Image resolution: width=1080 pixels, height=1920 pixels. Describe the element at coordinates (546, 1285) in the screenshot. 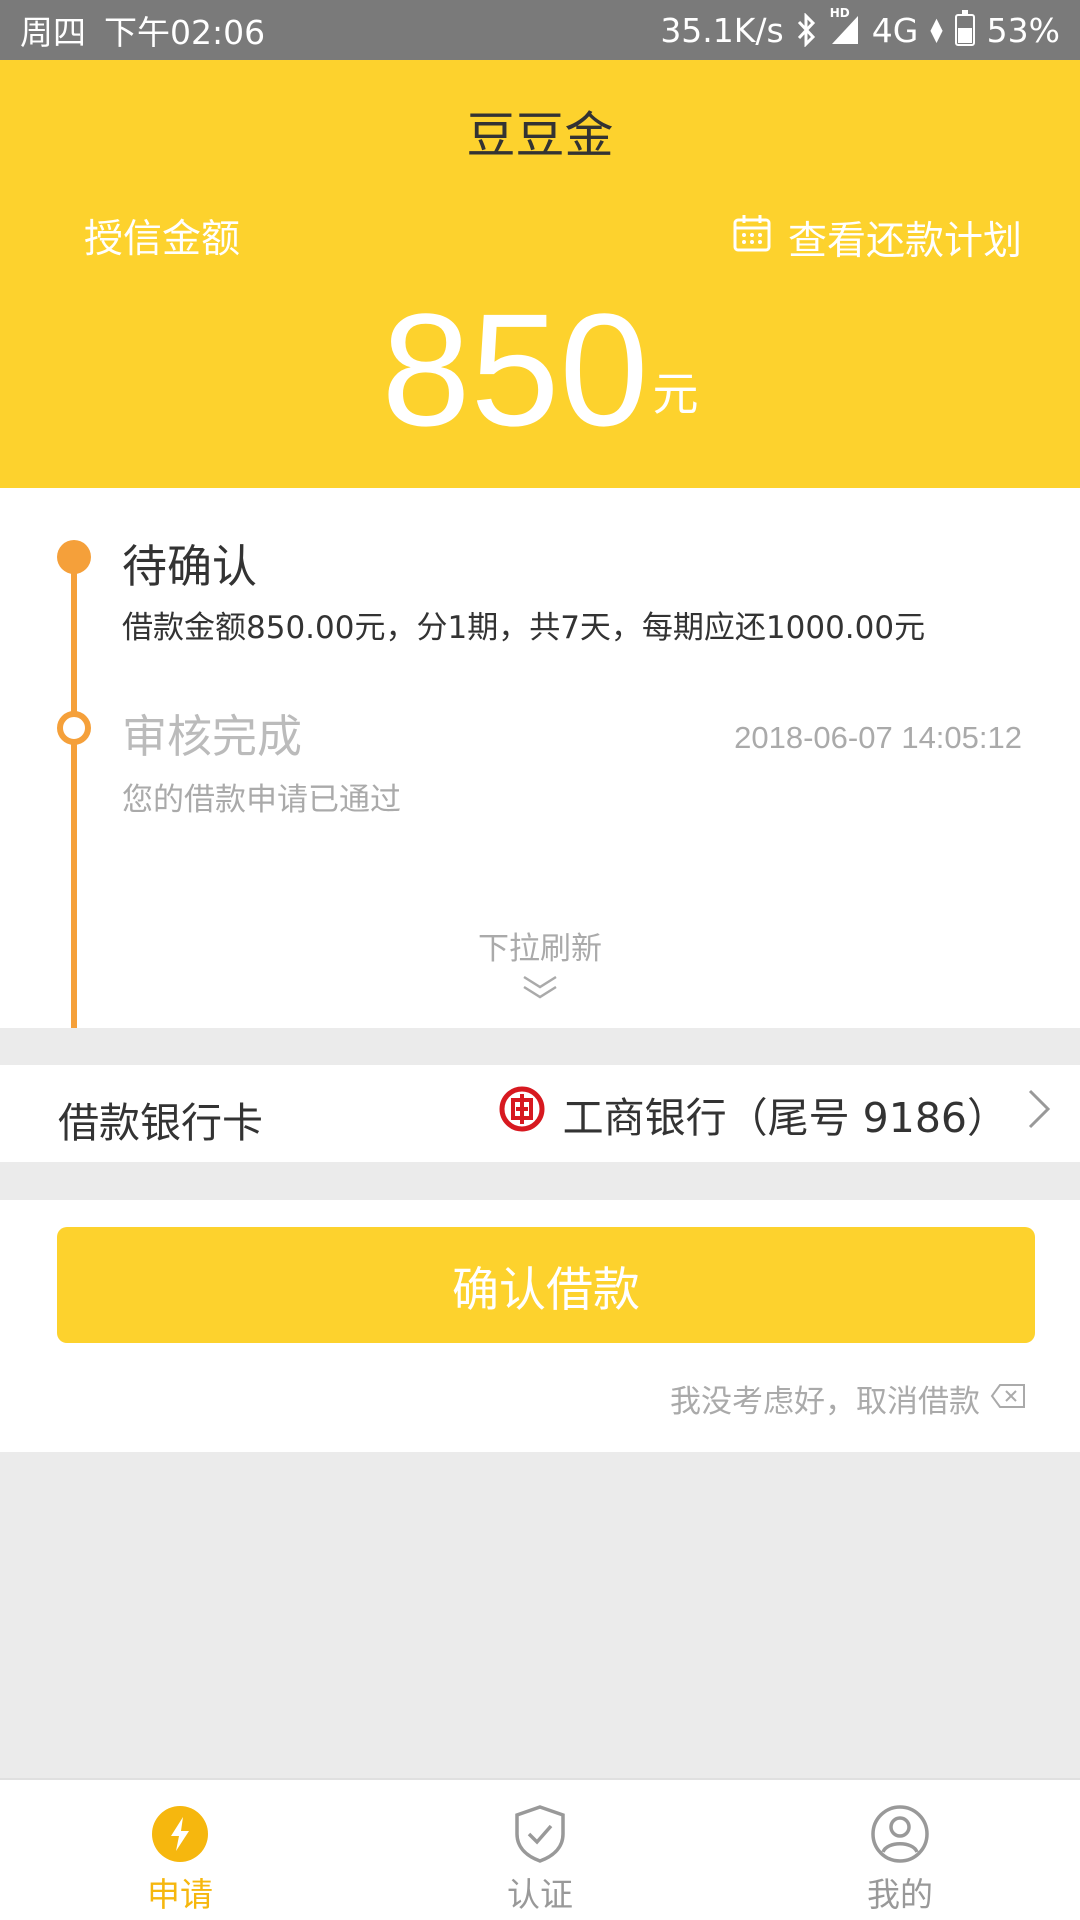

I see `confirm-loan-button: 确认借款` at that location.